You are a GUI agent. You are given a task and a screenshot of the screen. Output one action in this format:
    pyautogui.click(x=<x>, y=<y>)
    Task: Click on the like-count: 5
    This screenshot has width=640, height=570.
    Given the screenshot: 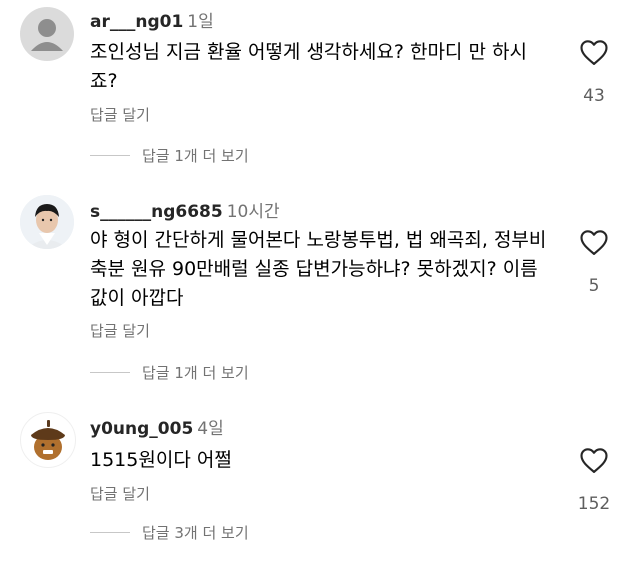 What is the action you would take?
    pyautogui.click(x=594, y=286)
    